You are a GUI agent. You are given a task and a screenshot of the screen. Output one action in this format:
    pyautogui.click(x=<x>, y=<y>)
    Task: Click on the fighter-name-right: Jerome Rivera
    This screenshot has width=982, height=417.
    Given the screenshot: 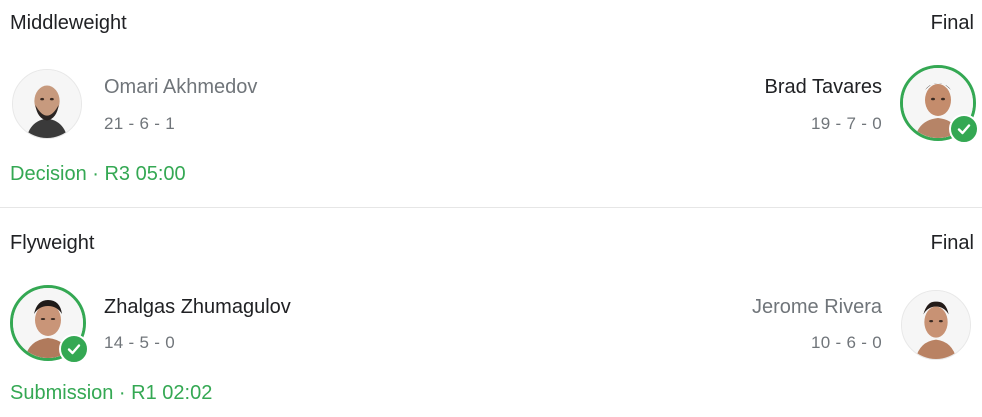 What is the action you would take?
    pyautogui.click(x=817, y=307)
    